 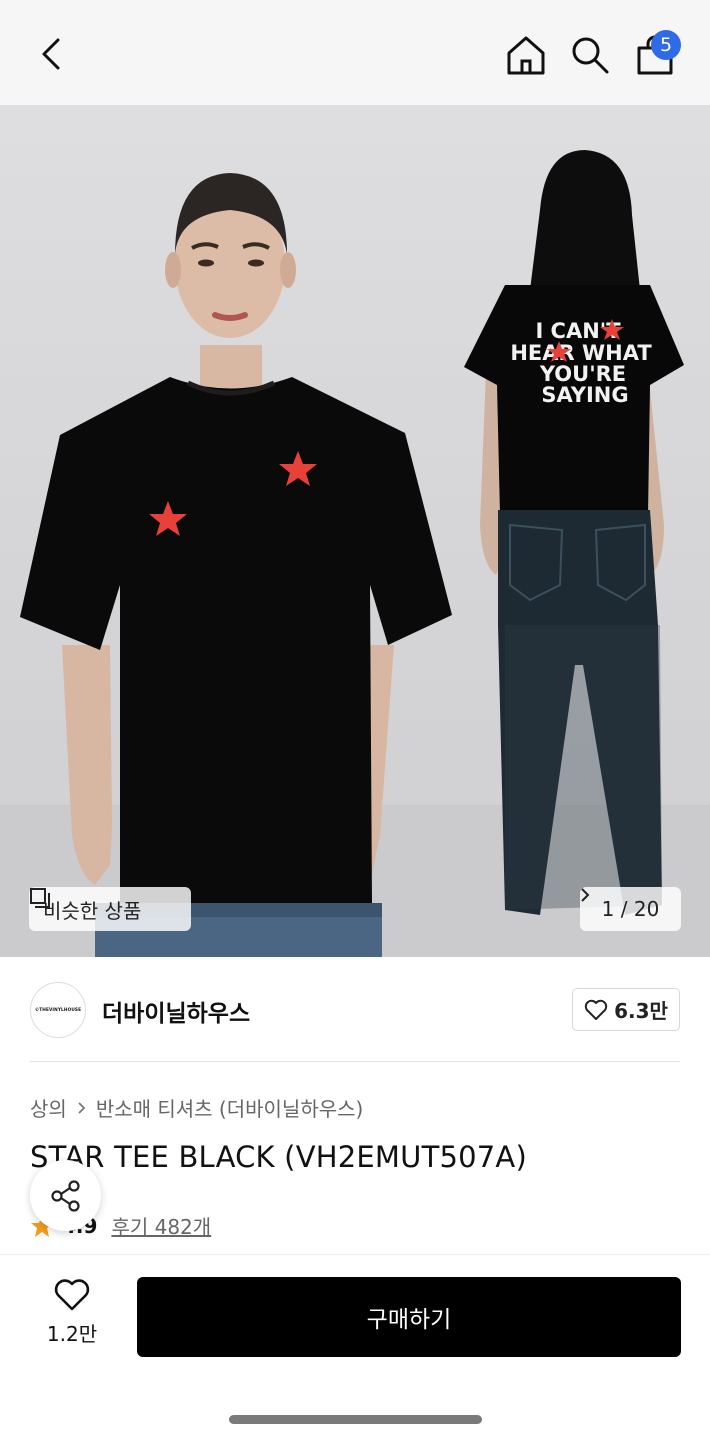 I want to click on wishlist-count: 1.2만, so click(x=72, y=1334).